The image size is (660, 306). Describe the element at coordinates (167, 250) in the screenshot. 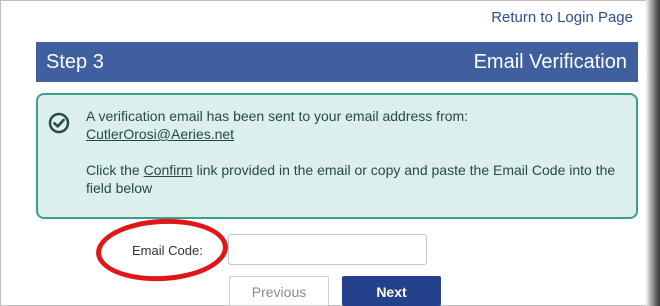

I see `email-code-label: Email Code:` at that location.